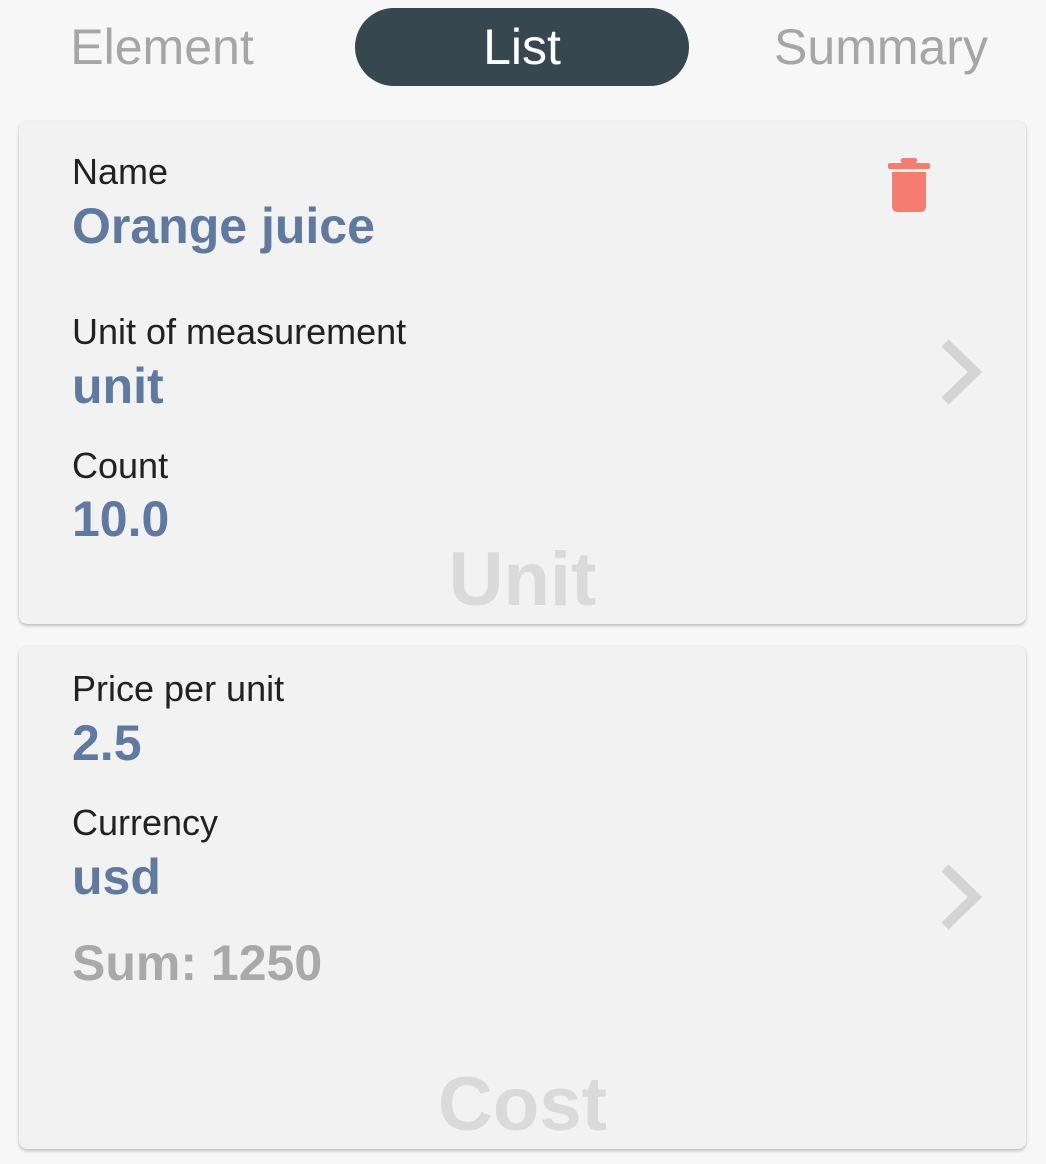  I want to click on tab-element: Element, so click(162, 47).